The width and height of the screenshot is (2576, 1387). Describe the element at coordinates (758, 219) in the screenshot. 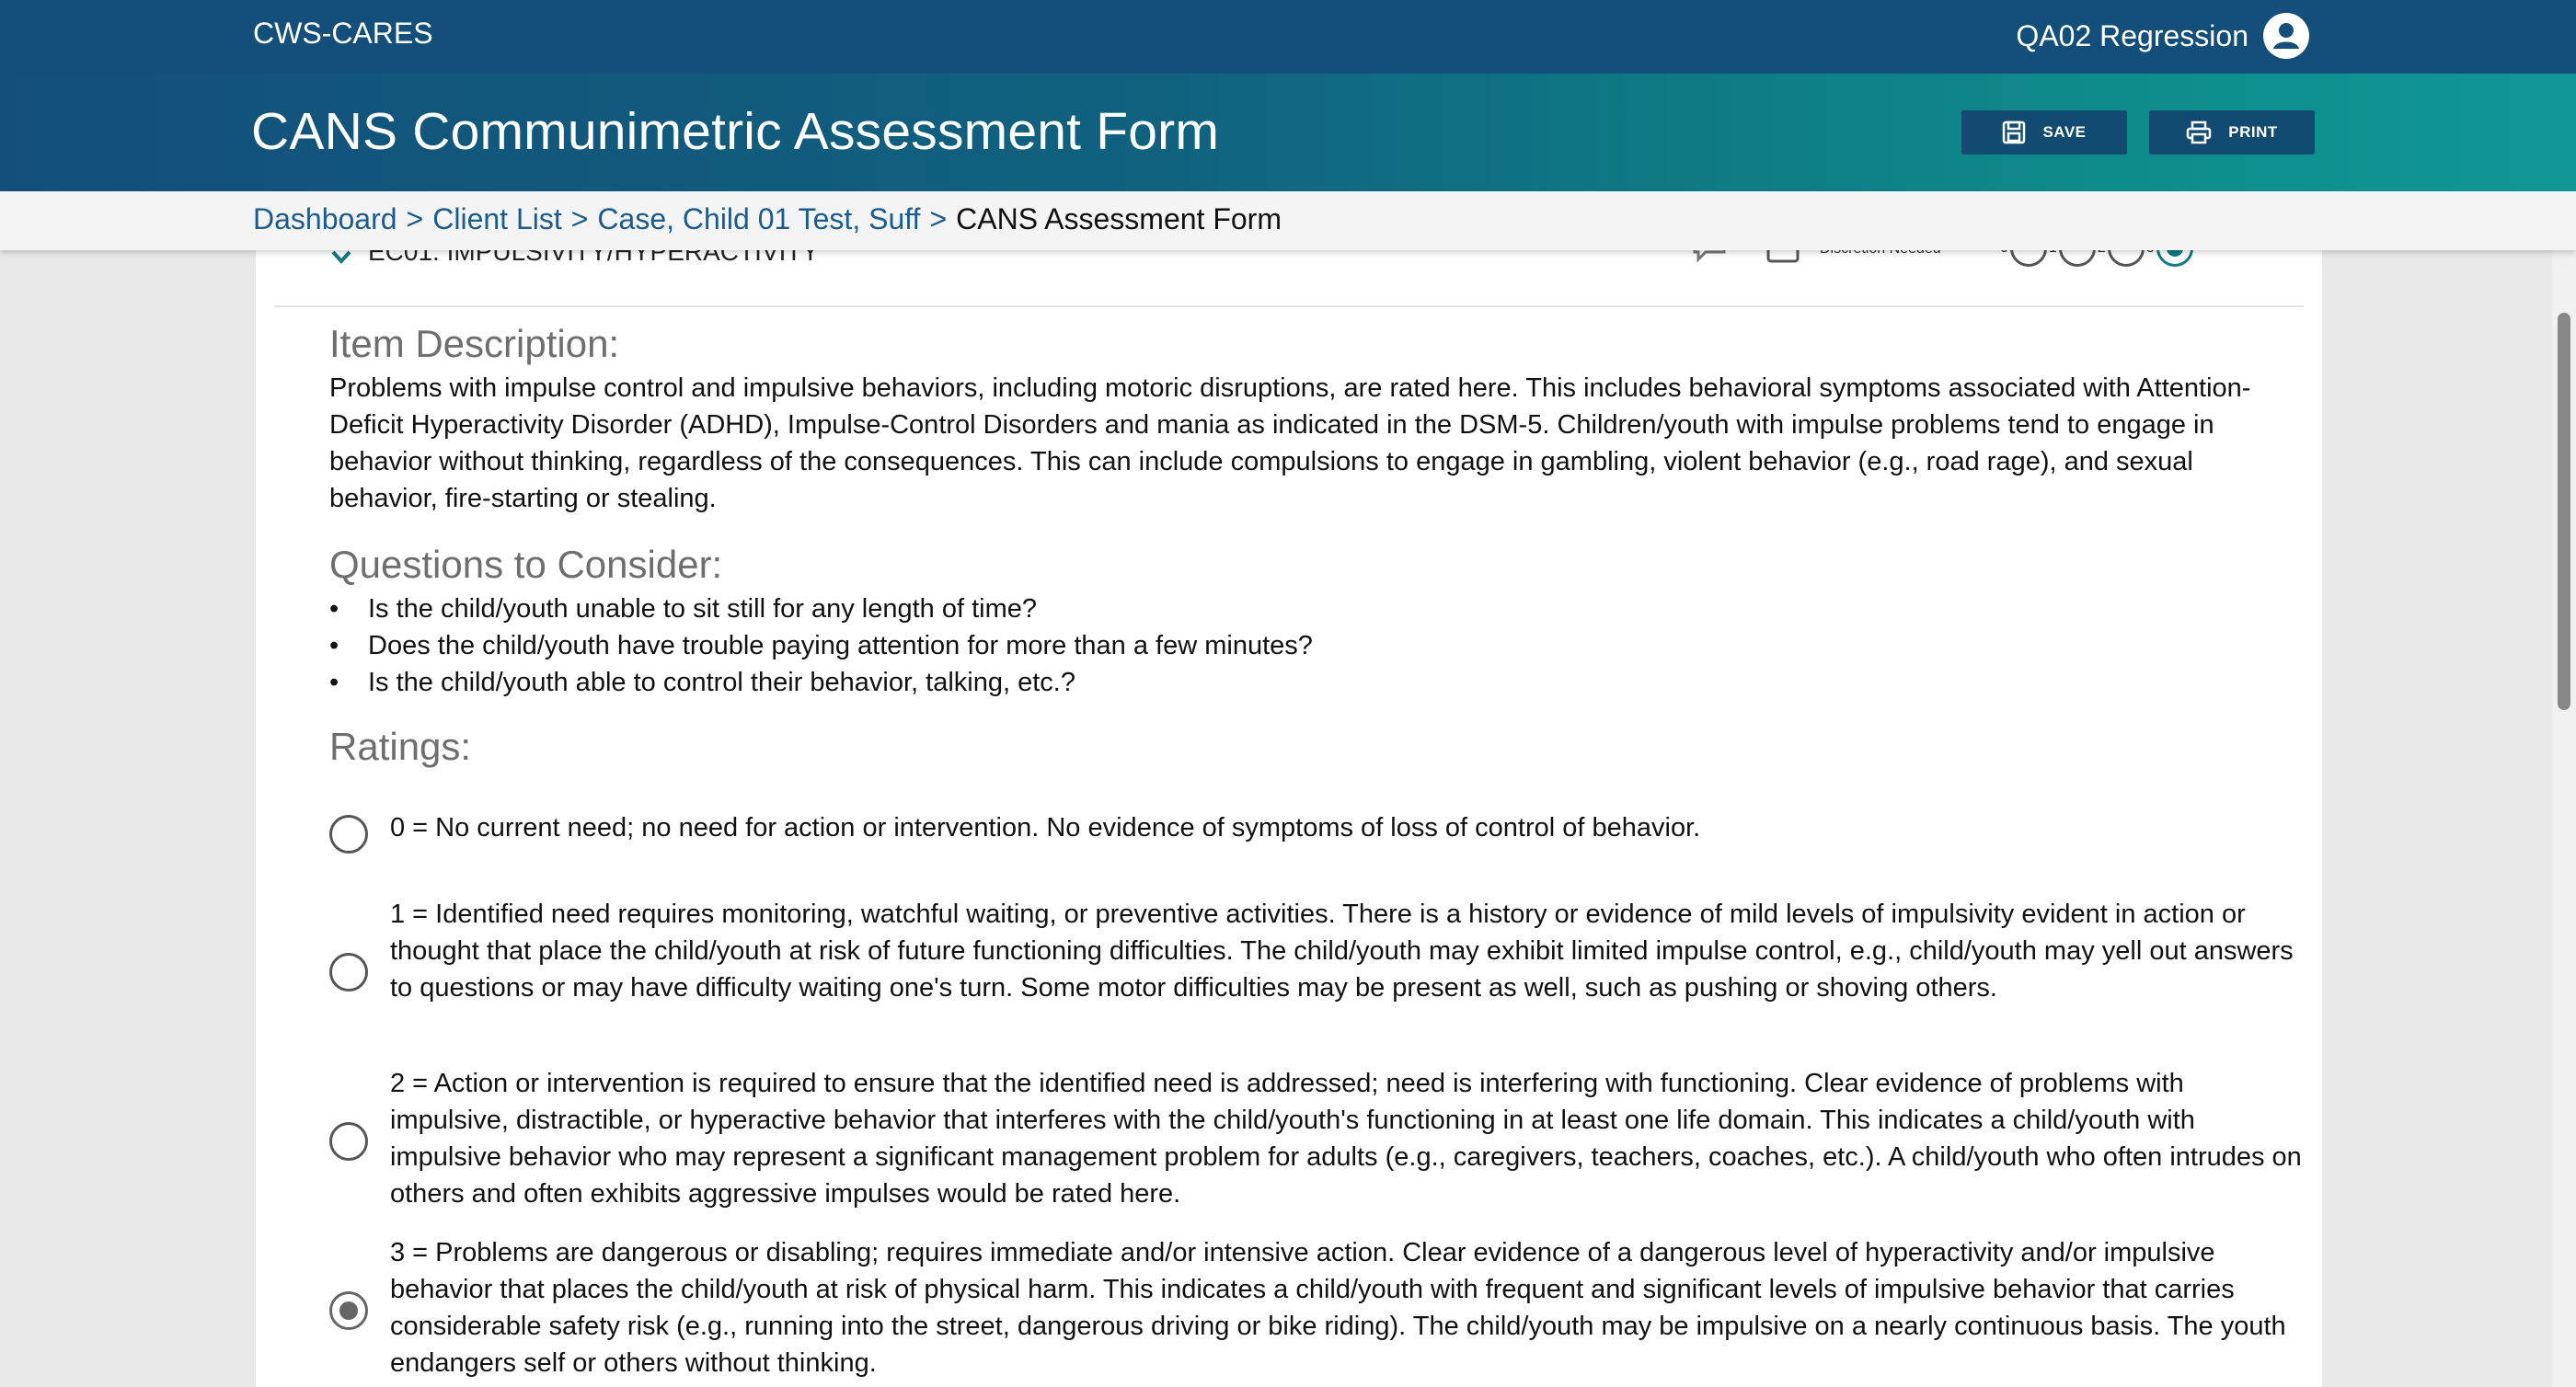

I see `breadcrumb-client: Case, Child 01 Test, Suff` at that location.